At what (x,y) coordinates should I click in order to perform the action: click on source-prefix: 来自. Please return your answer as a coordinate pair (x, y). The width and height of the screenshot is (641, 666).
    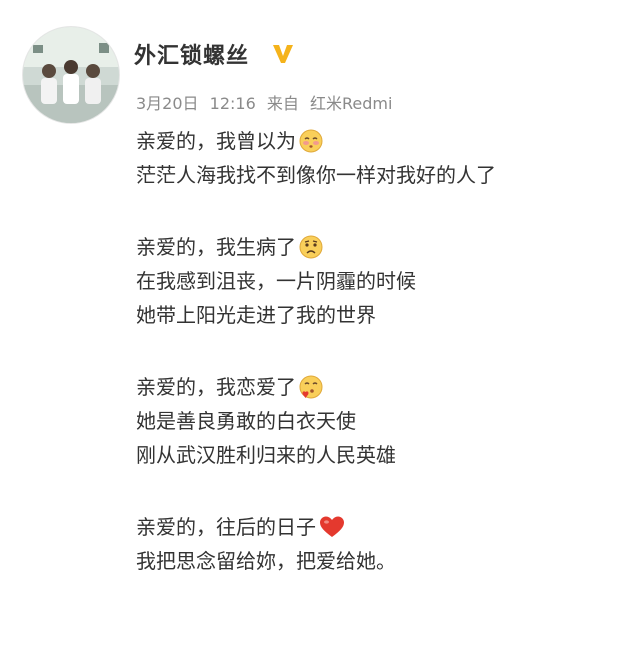
    Looking at the image, I should click on (282, 103).